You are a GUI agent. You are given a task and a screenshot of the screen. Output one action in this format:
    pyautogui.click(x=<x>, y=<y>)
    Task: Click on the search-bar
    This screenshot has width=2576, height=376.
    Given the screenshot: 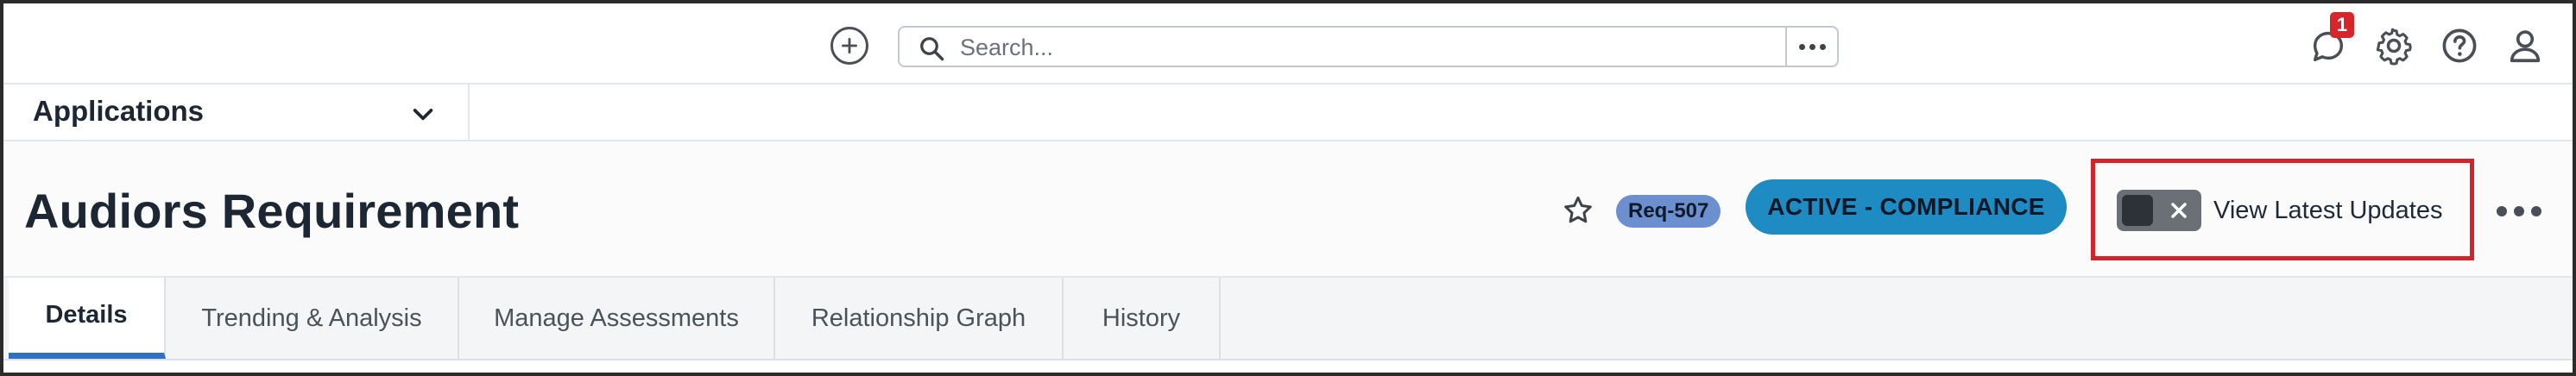 What is the action you would take?
    pyautogui.click(x=1368, y=46)
    